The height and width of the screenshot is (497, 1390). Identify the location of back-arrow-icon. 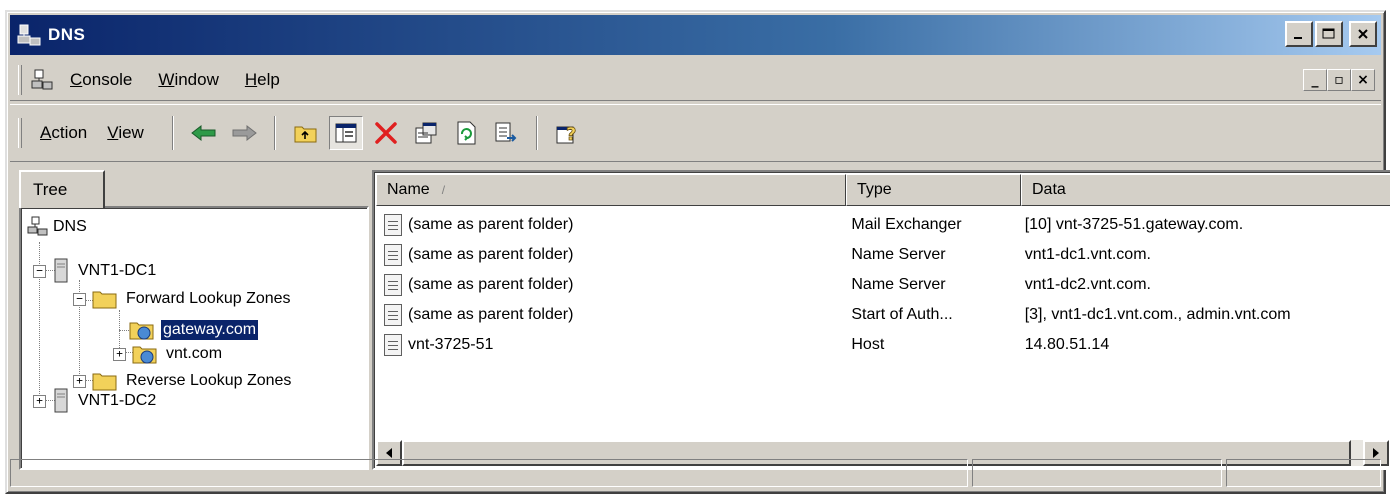
(203, 133).